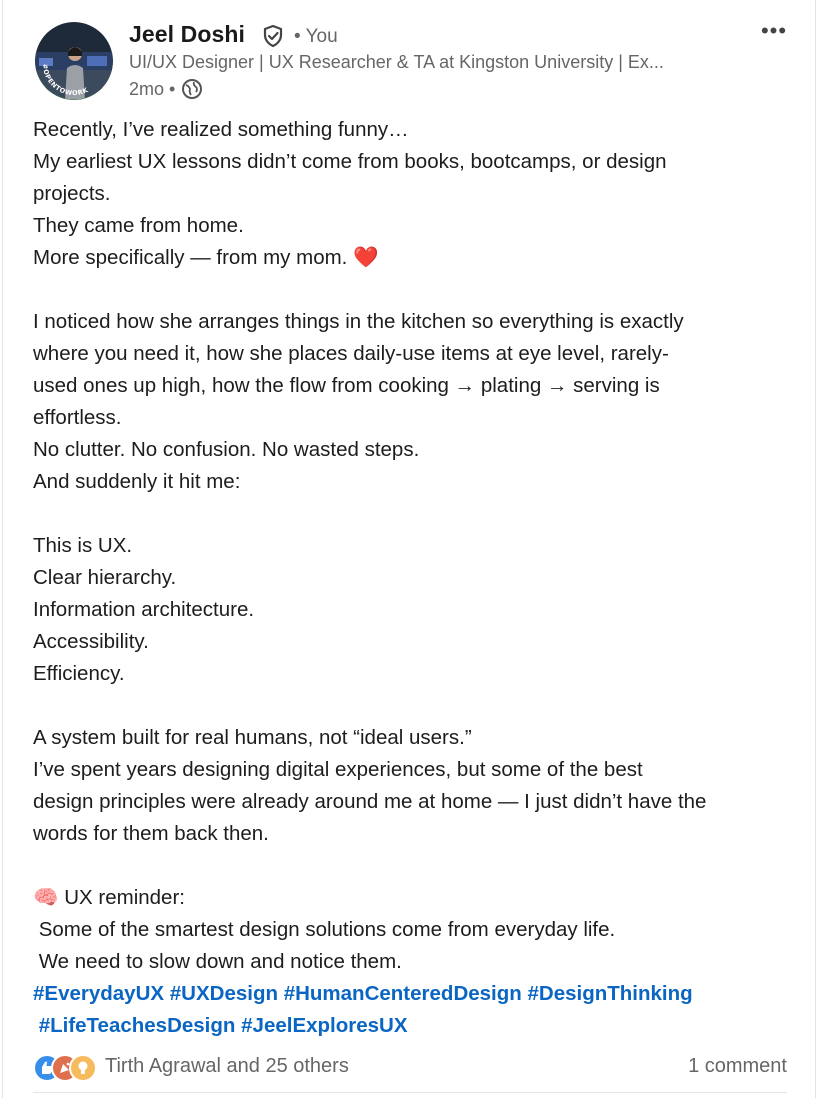  What do you see at coordinates (192, 89) in the screenshot?
I see `globe-icon` at bounding box center [192, 89].